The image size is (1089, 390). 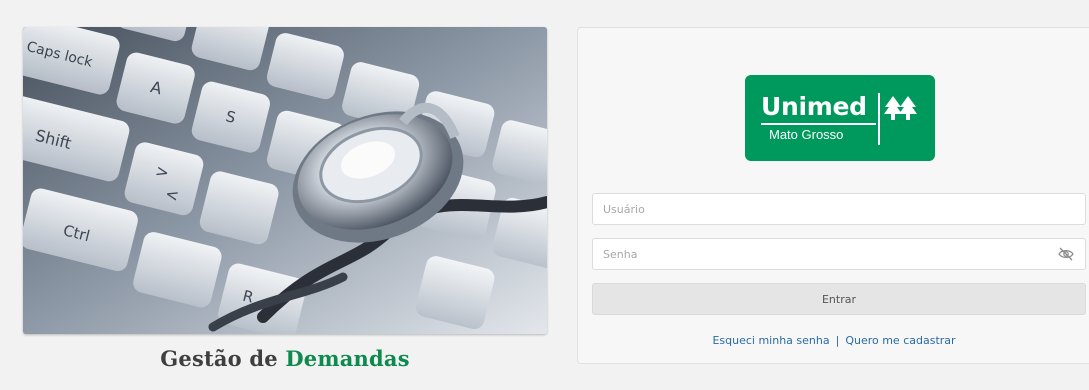 I want to click on hero-caption-accent: Demandas, so click(x=347, y=358).